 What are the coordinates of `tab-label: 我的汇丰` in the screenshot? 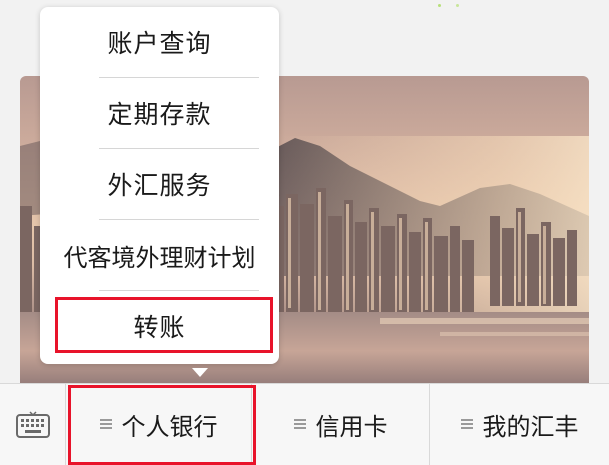 It's located at (530, 427).